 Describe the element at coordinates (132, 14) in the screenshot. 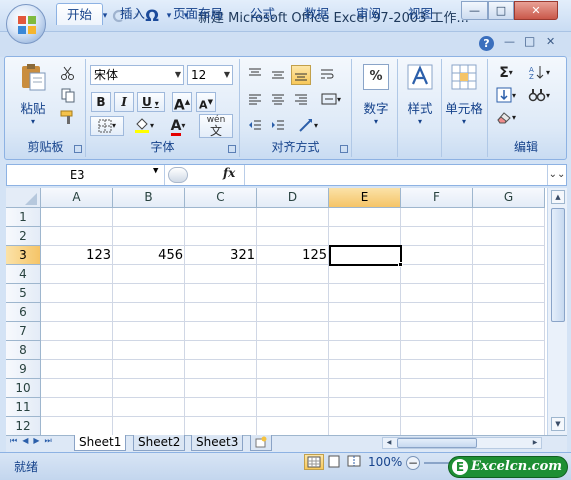

I see `tab-insert: 插入` at that location.